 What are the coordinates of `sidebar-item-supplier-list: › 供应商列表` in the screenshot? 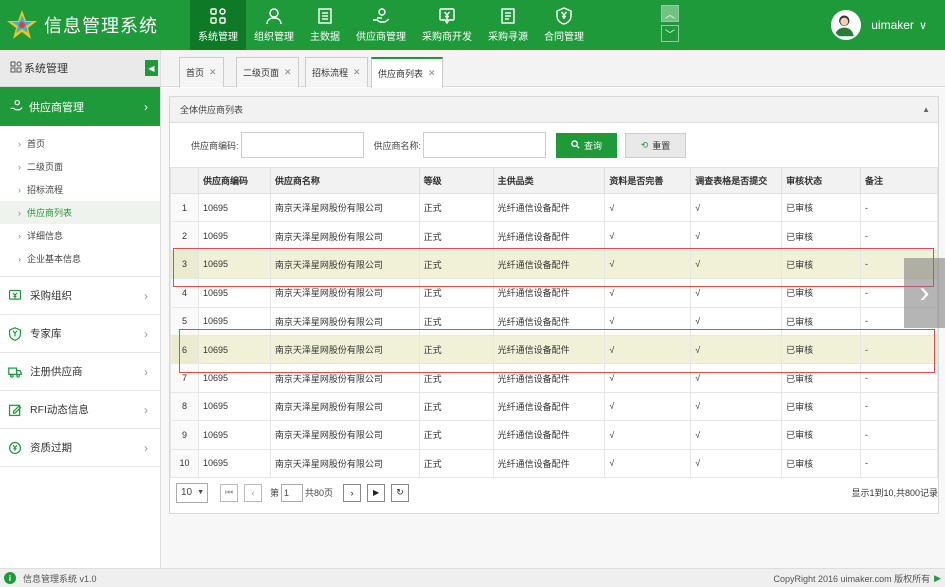 It's located at (80, 212).